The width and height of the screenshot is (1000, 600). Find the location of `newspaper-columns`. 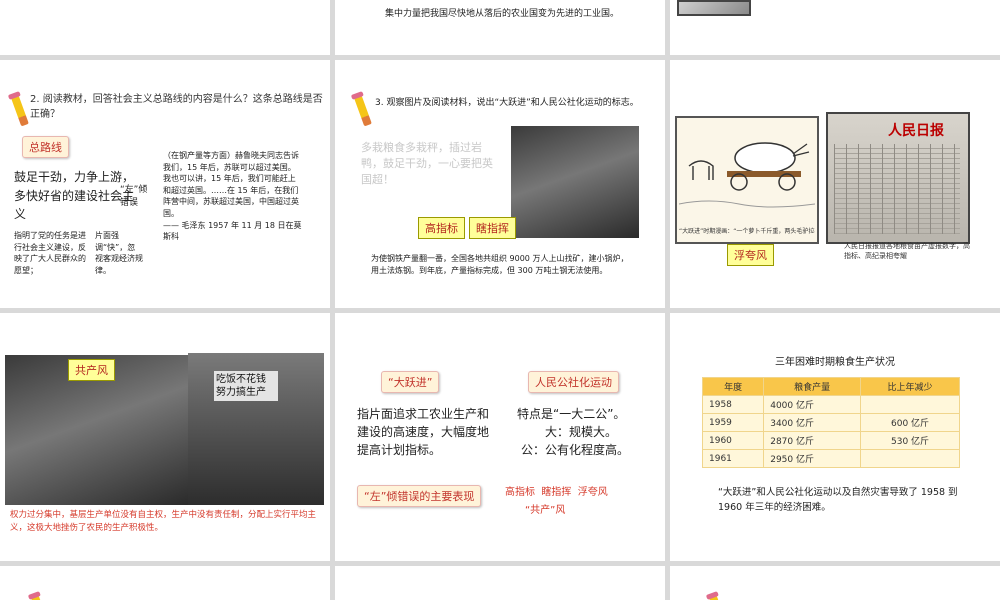

newspaper-columns is located at coordinates (897, 189).